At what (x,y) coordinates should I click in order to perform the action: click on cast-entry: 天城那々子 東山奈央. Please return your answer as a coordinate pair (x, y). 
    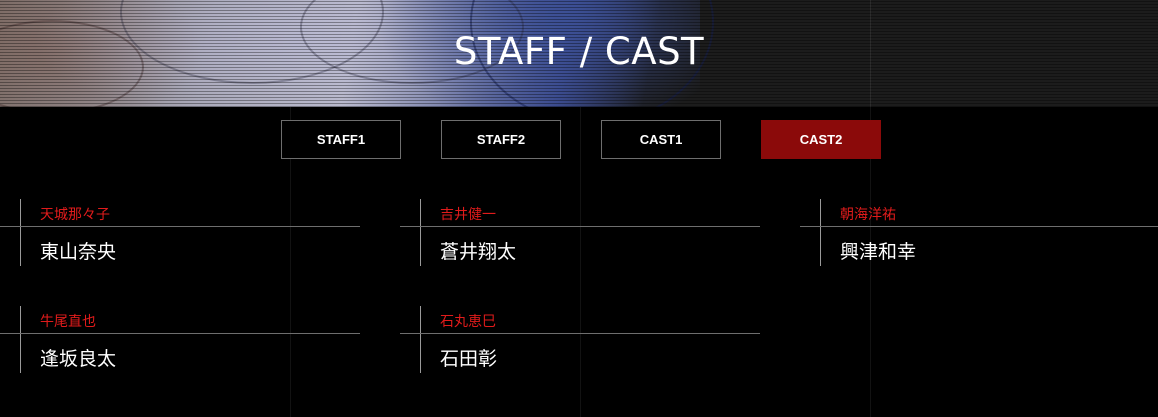
    Looking at the image, I should click on (180, 234).